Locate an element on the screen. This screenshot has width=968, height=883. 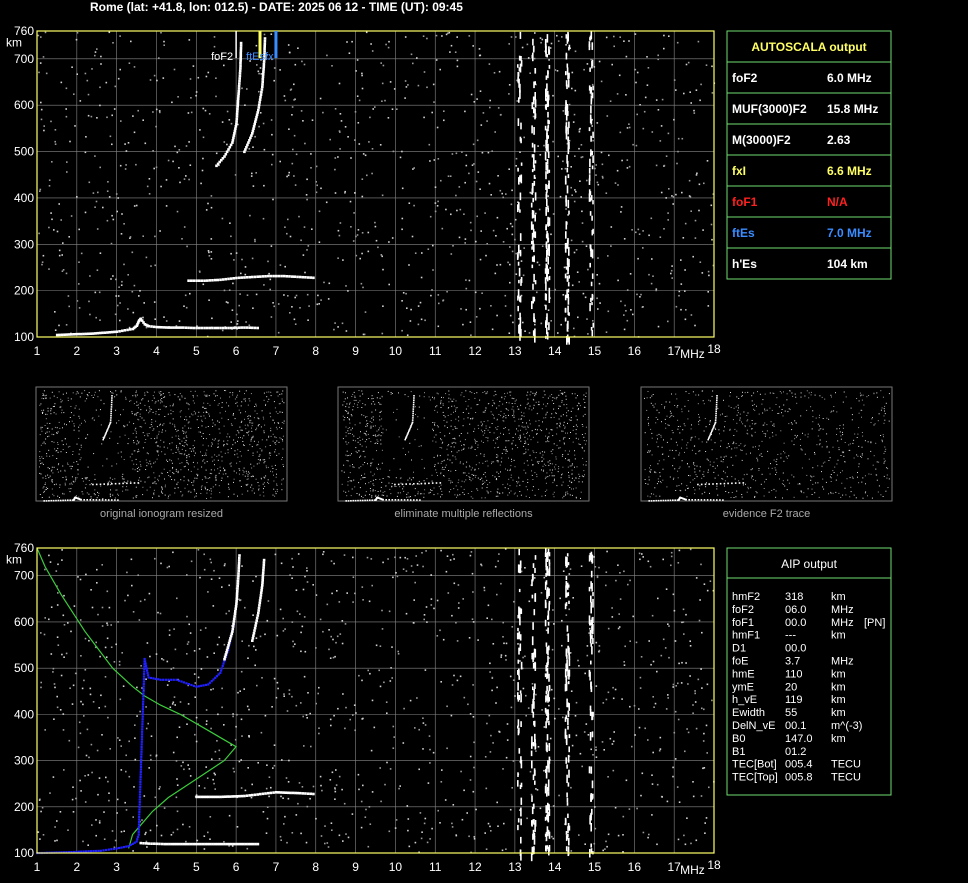
thumb-trace-point is located at coordinates (110, 420).